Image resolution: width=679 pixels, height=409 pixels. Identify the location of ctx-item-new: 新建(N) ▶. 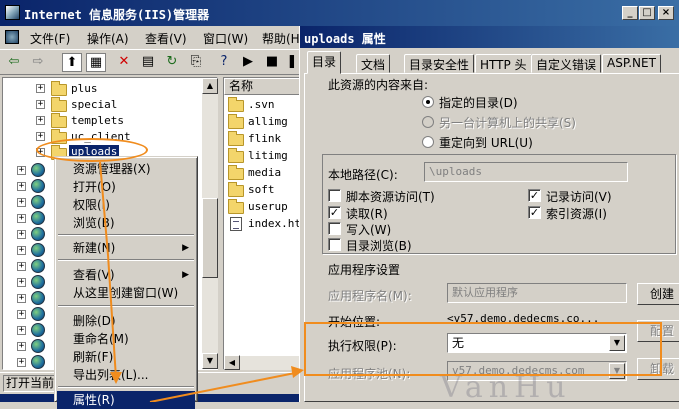
(126, 248).